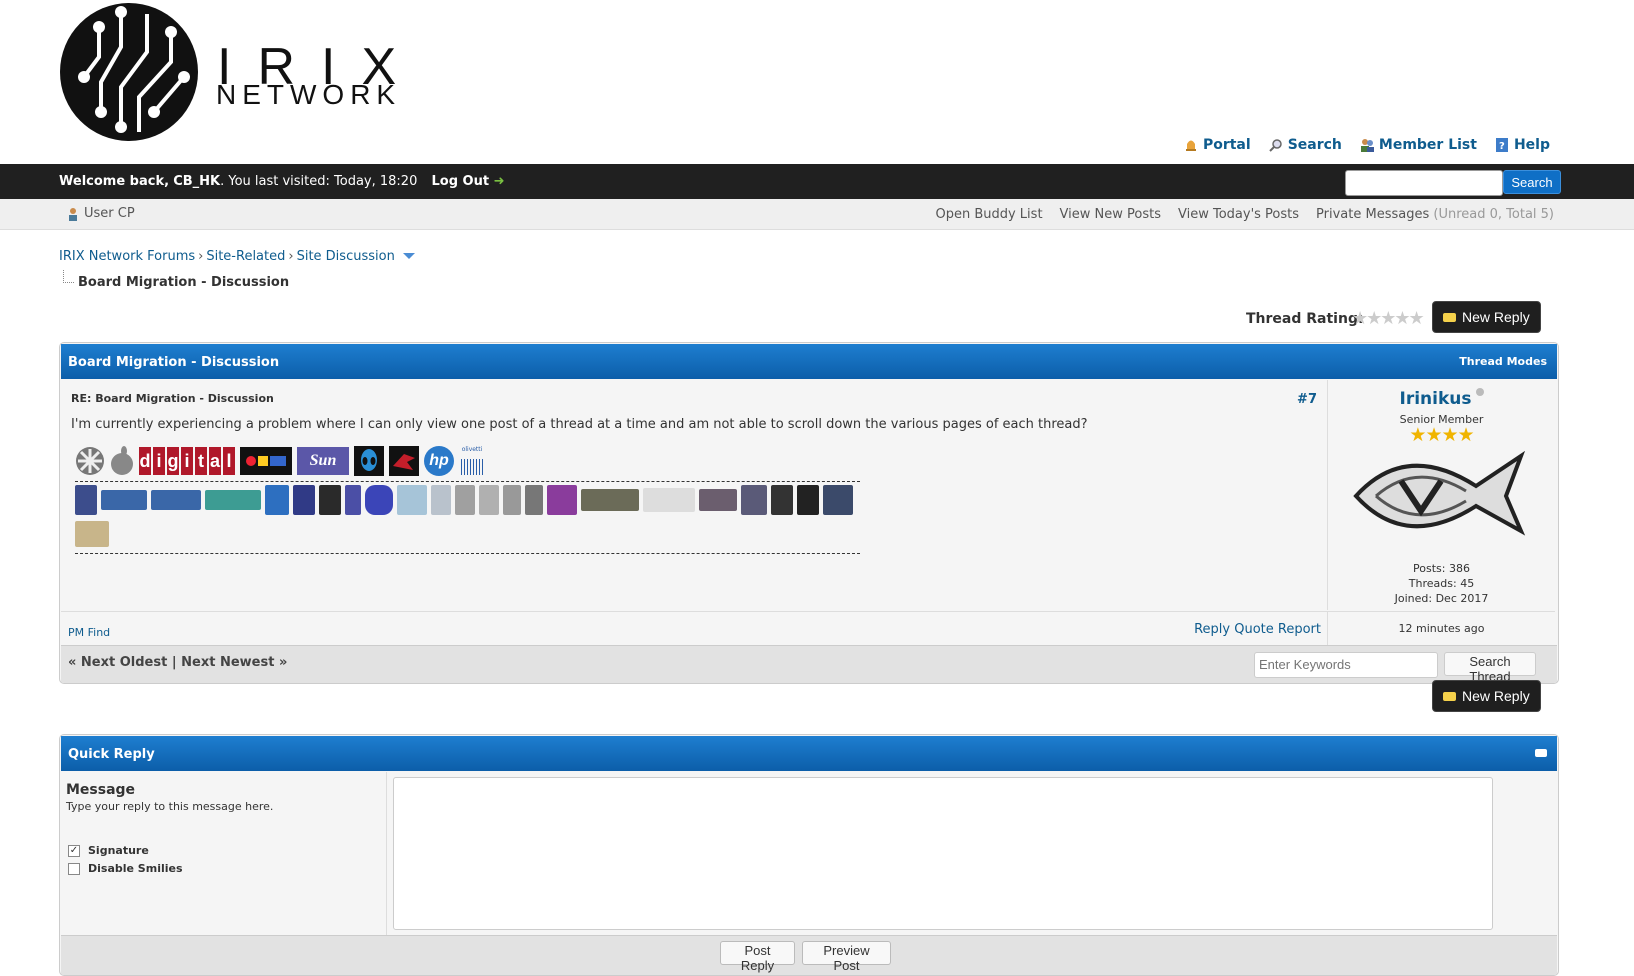 This screenshot has height=976, width=1634. What do you see at coordinates (694, 628) in the screenshot?
I see `post-footer: PM Find Reply Quote Report` at bounding box center [694, 628].